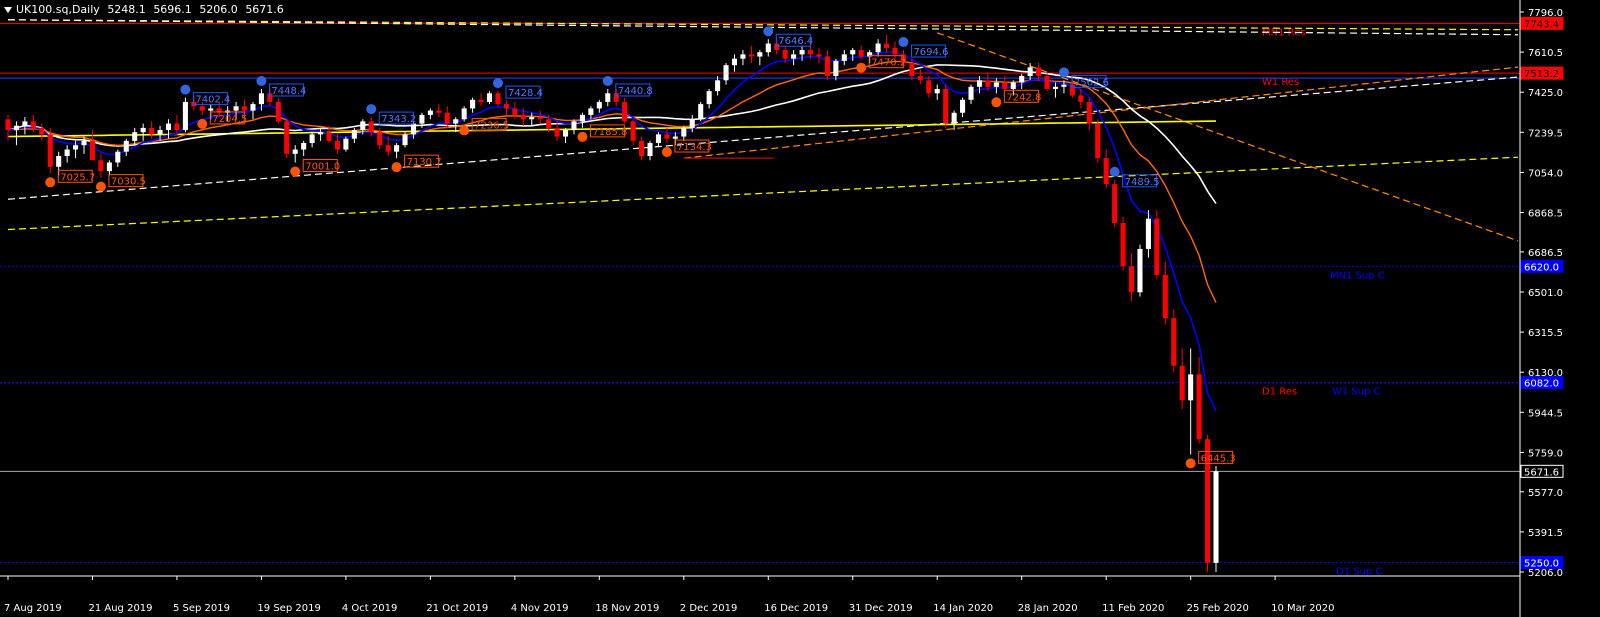 This screenshot has width=1600, height=617. What do you see at coordinates (1133, 608) in the screenshot?
I see `x-tick-label: 11 Feb 2020` at bounding box center [1133, 608].